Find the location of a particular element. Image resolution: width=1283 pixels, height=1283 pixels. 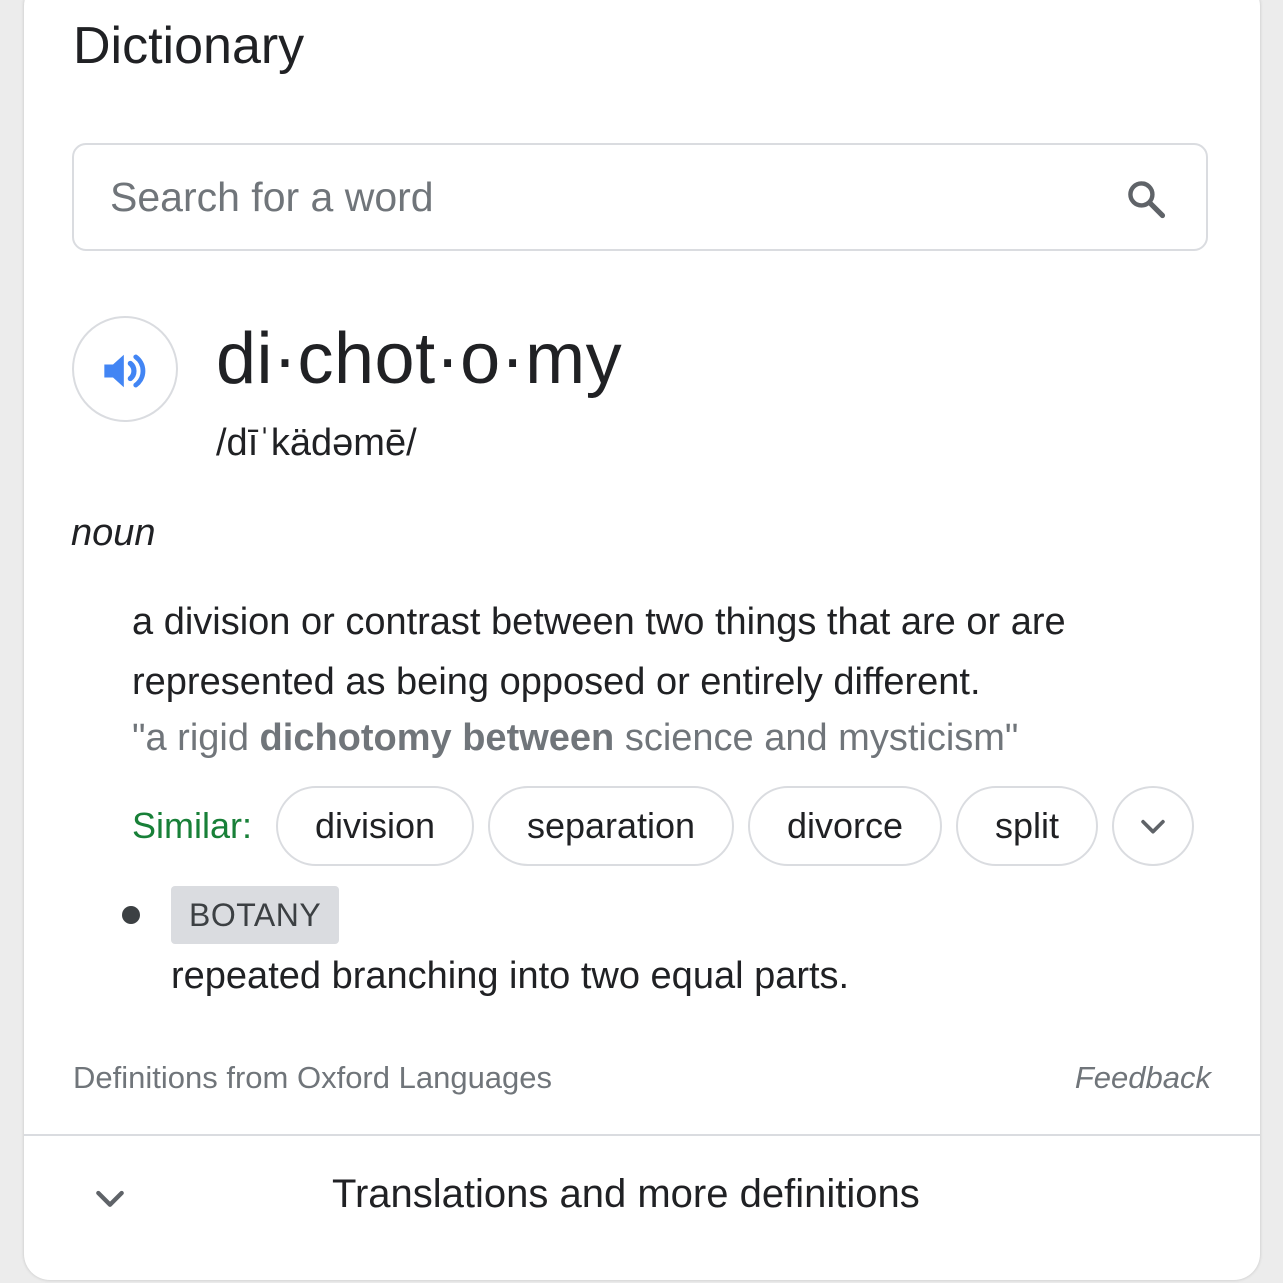

card-title: Dictionary is located at coordinates (189, 46).